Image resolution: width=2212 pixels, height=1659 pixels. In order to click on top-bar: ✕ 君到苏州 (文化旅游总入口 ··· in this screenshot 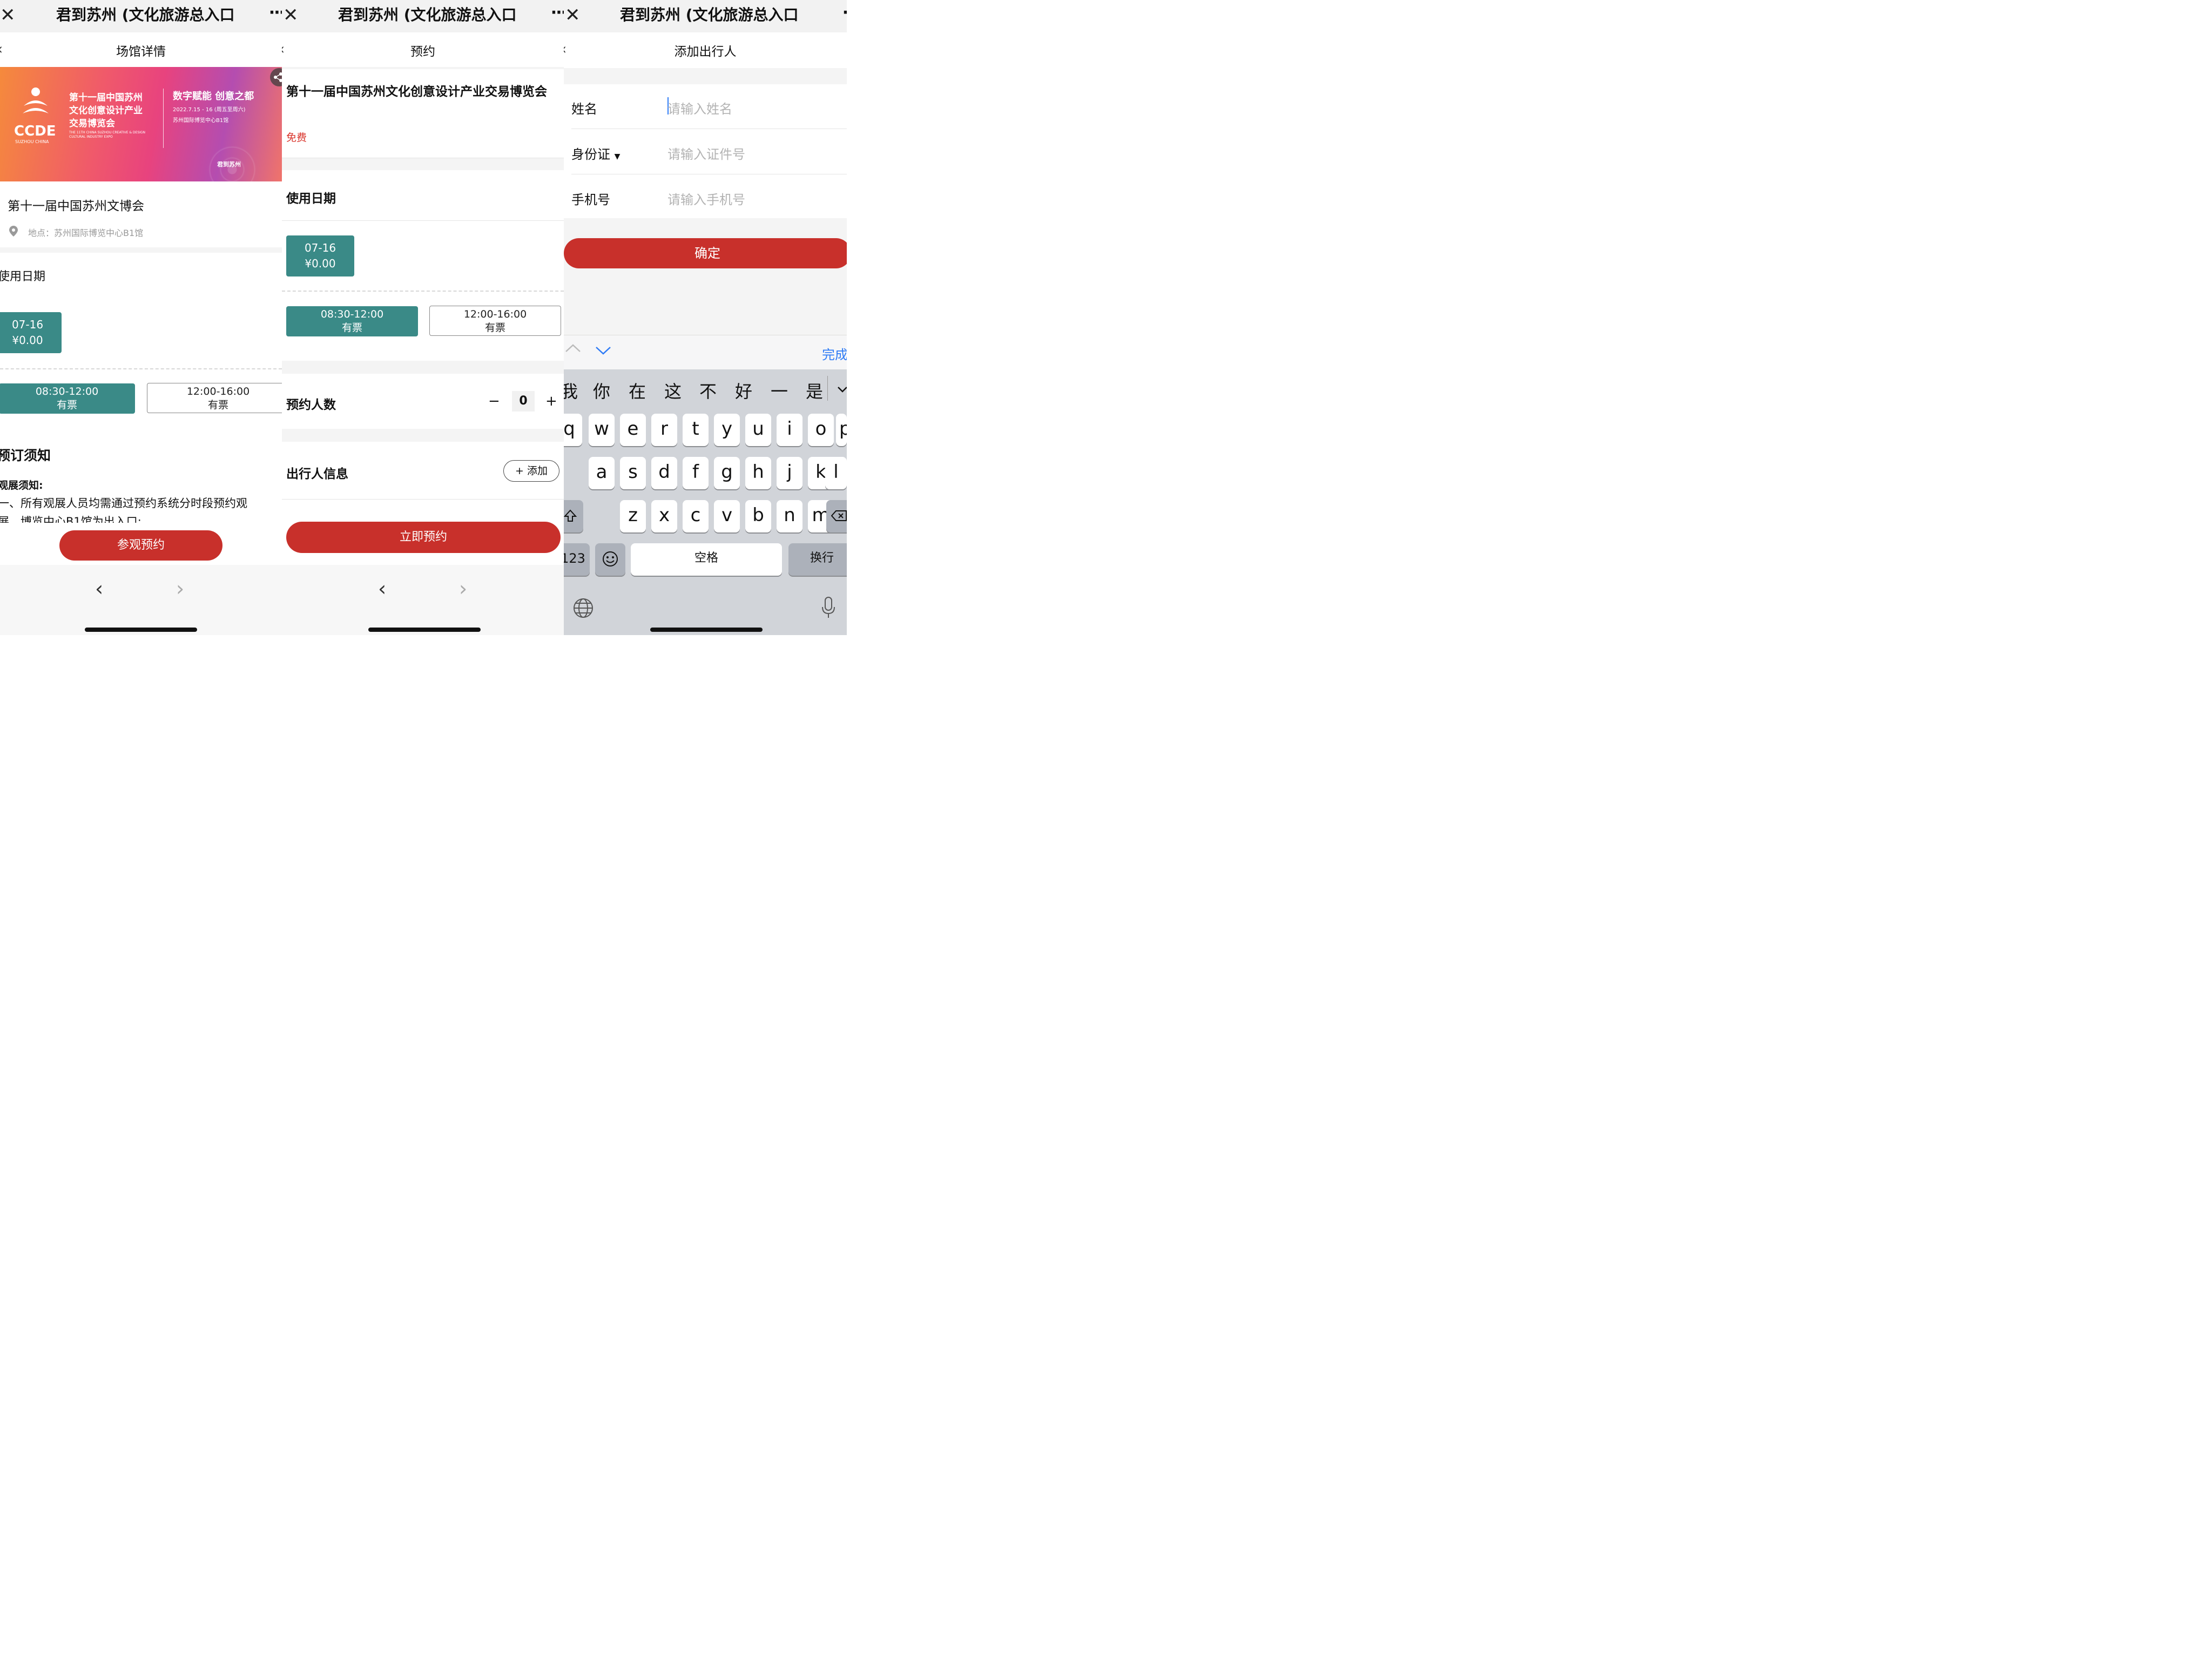, I will do `click(141, 16)`.